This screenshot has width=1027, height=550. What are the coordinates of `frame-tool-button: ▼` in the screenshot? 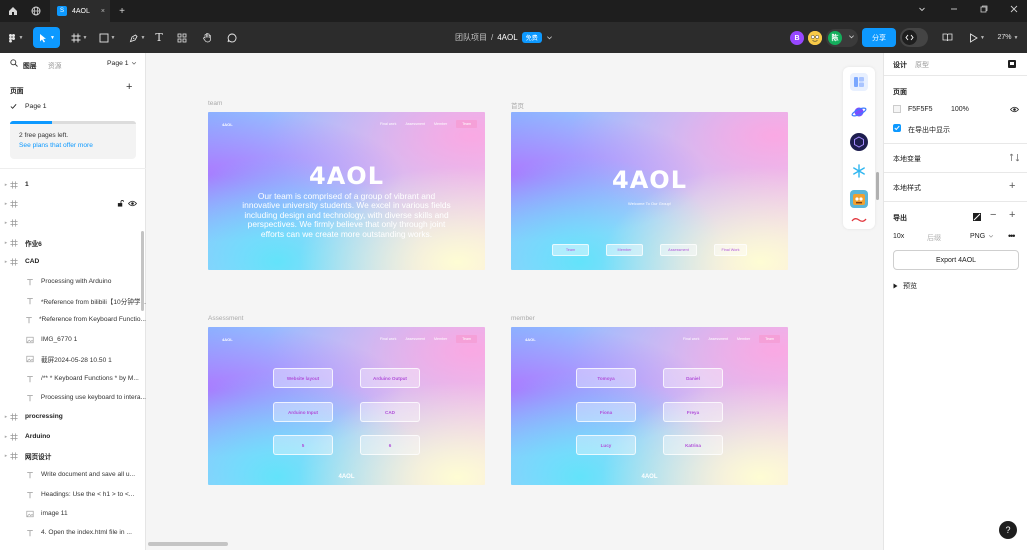 It's located at (79, 37).